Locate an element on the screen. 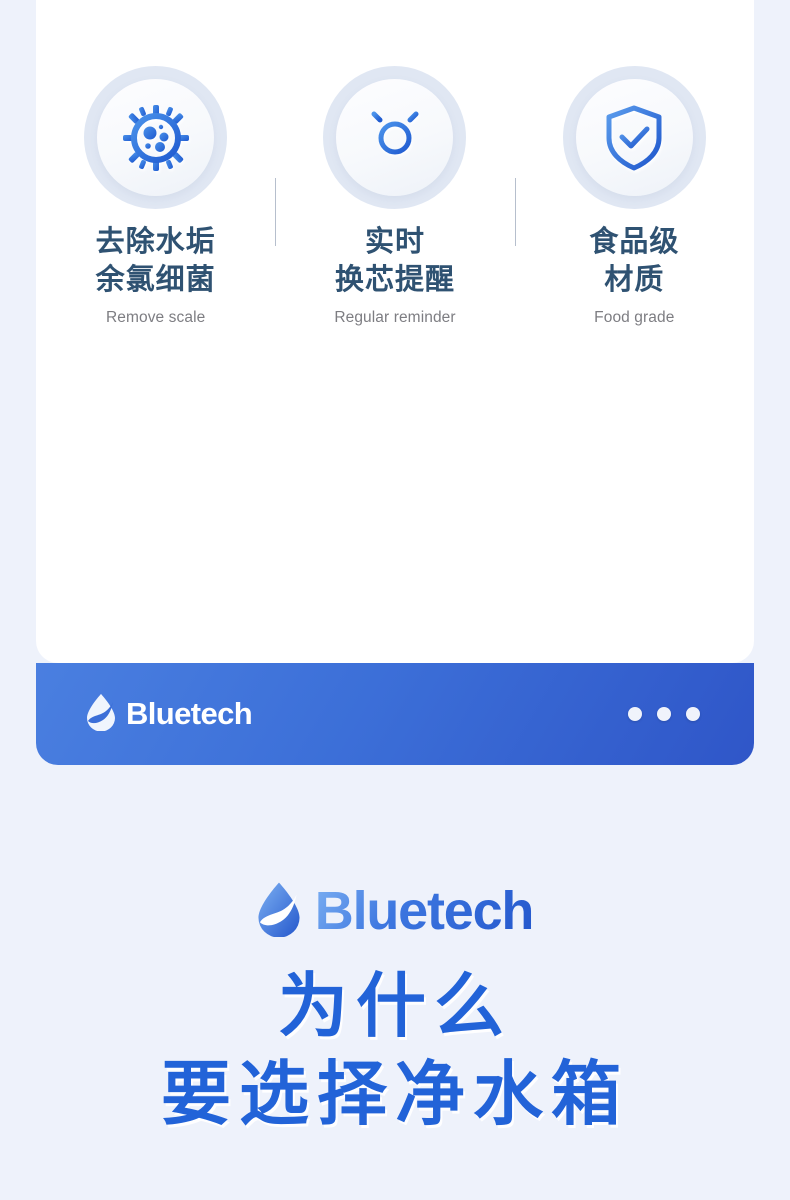 The height and width of the screenshot is (1200, 790). feature-title-line2: 换芯提醒 is located at coordinates (394, 280).